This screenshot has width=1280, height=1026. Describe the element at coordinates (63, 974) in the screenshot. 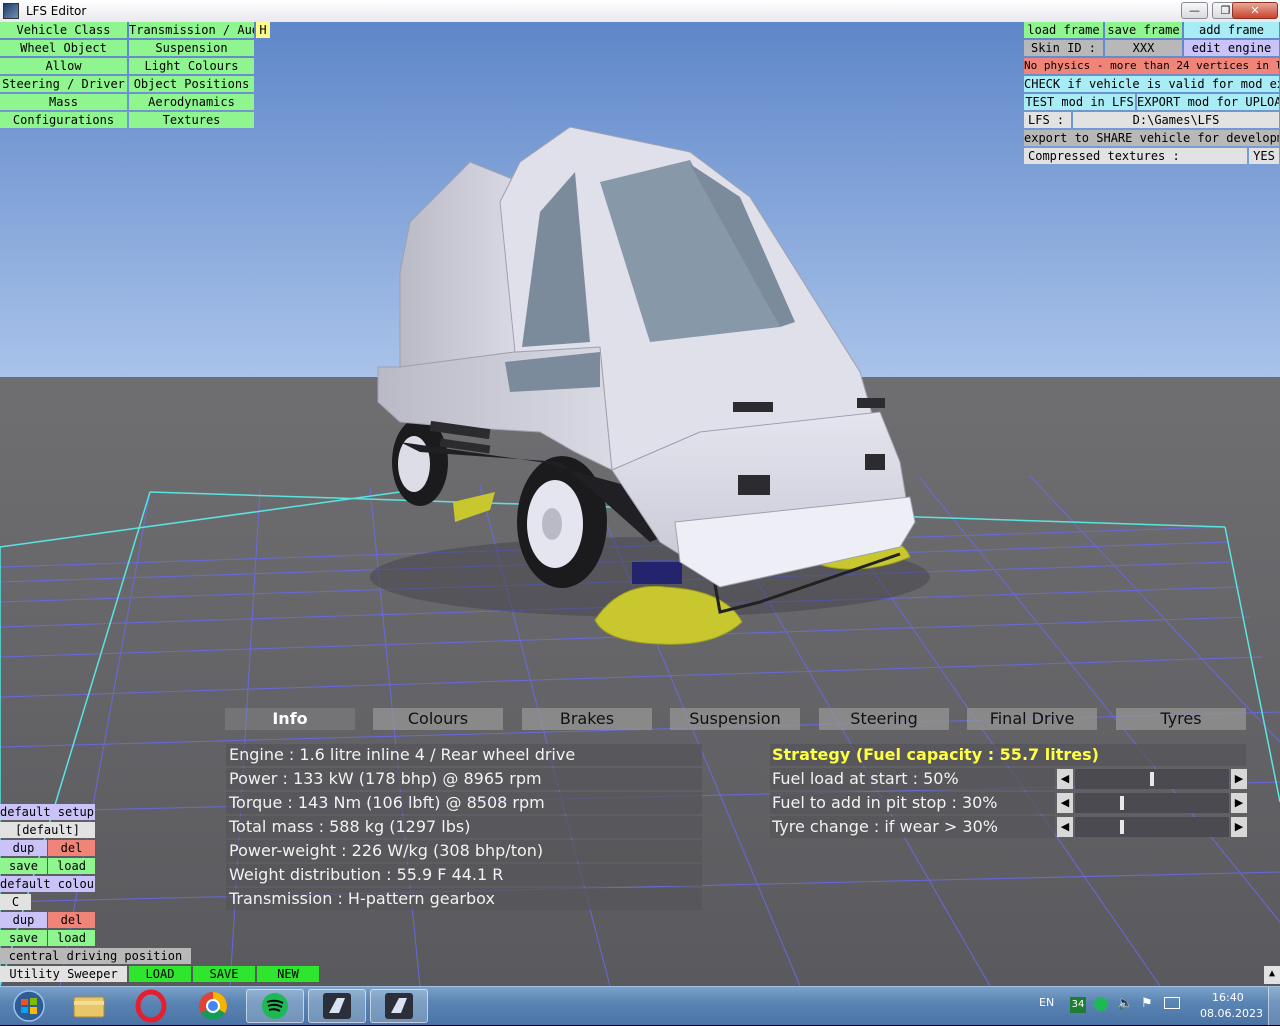

I see `vehicle-name-field: Utility Sweeper` at that location.